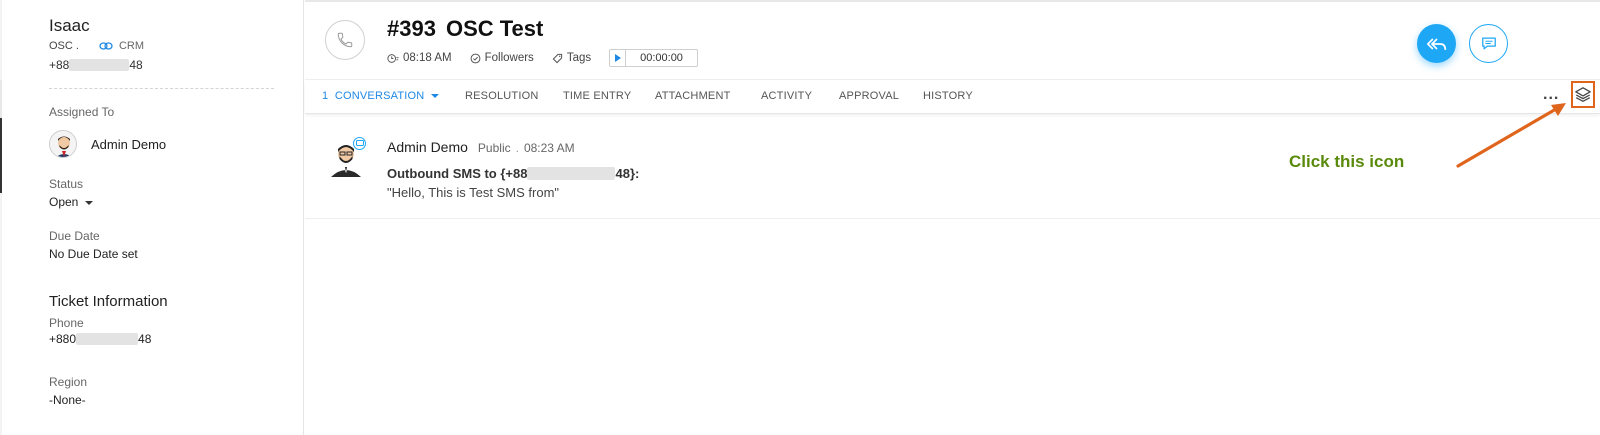 The width and height of the screenshot is (1600, 435). I want to click on reply-all-icon, so click(1436, 43).